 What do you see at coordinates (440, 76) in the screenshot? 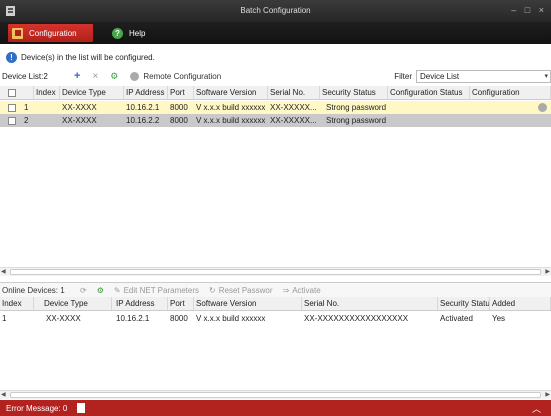
I see `filter-value: Device List` at bounding box center [440, 76].